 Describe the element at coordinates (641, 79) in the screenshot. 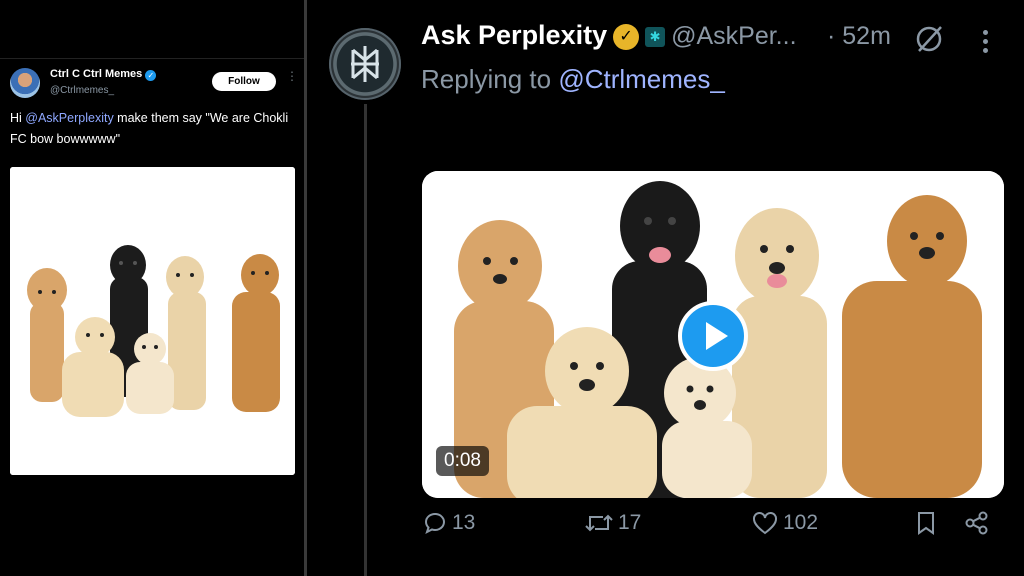

I see `mention-link: @Ctrlmemes_` at that location.